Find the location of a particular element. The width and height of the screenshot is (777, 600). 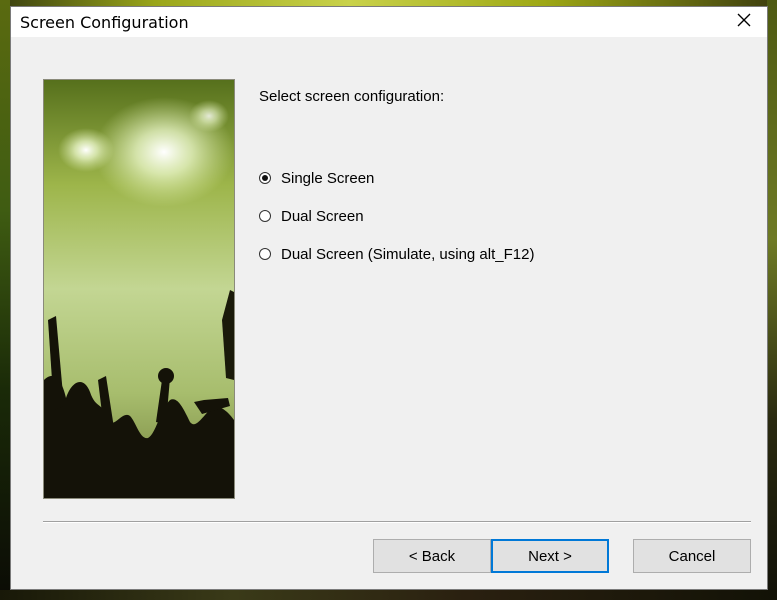

cancel-button: Cancel is located at coordinates (692, 556).